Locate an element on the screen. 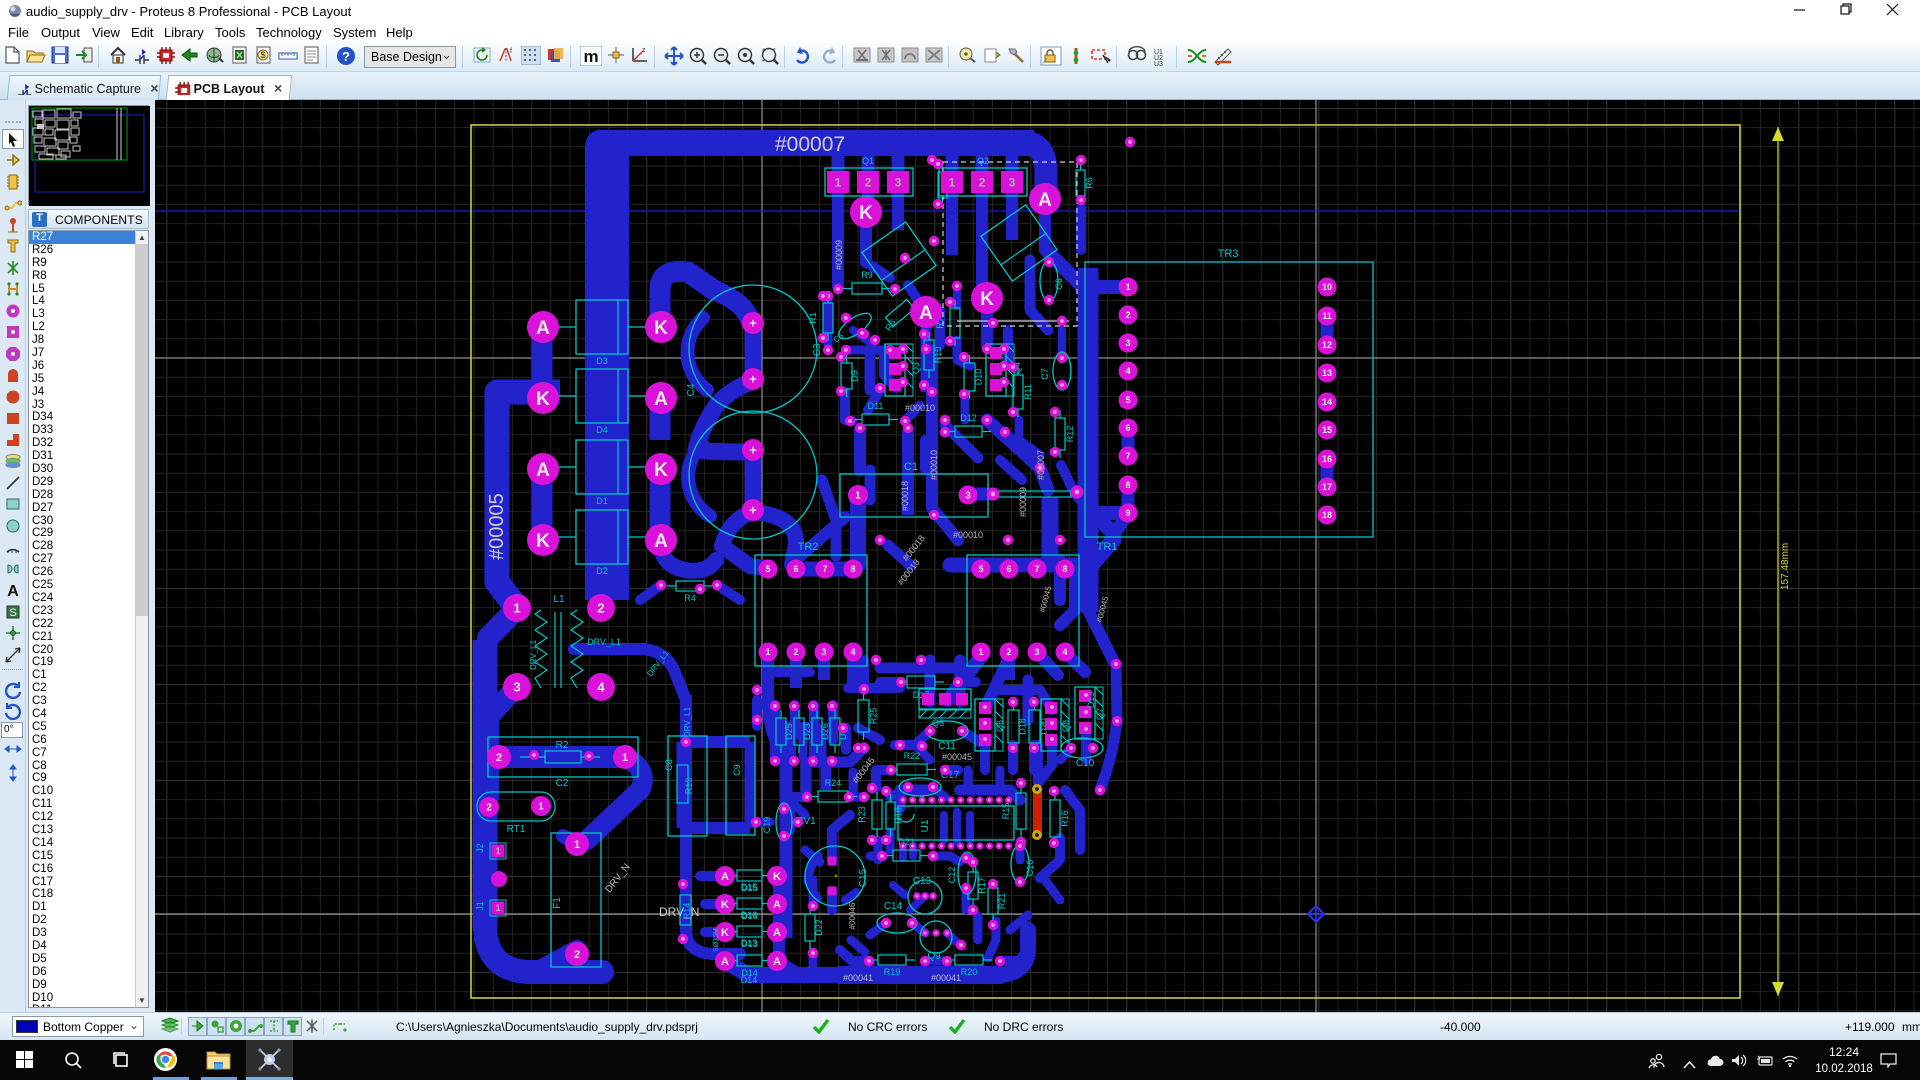 The height and width of the screenshot is (1080, 1920). svg-text: U3 is located at coordinates (1158, 63).